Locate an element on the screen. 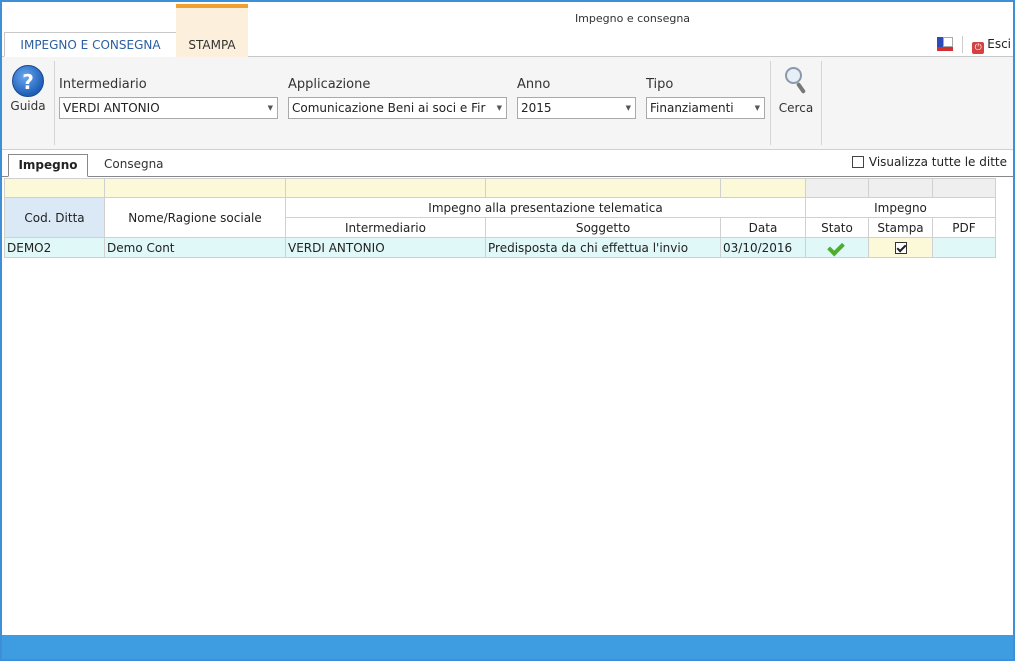 This screenshot has height=661, width=1015. ribbon-tab-bar: IMPEGNO E CONSEGNA STAMPA ⏻ Esci is located at coordinates (507, 30).